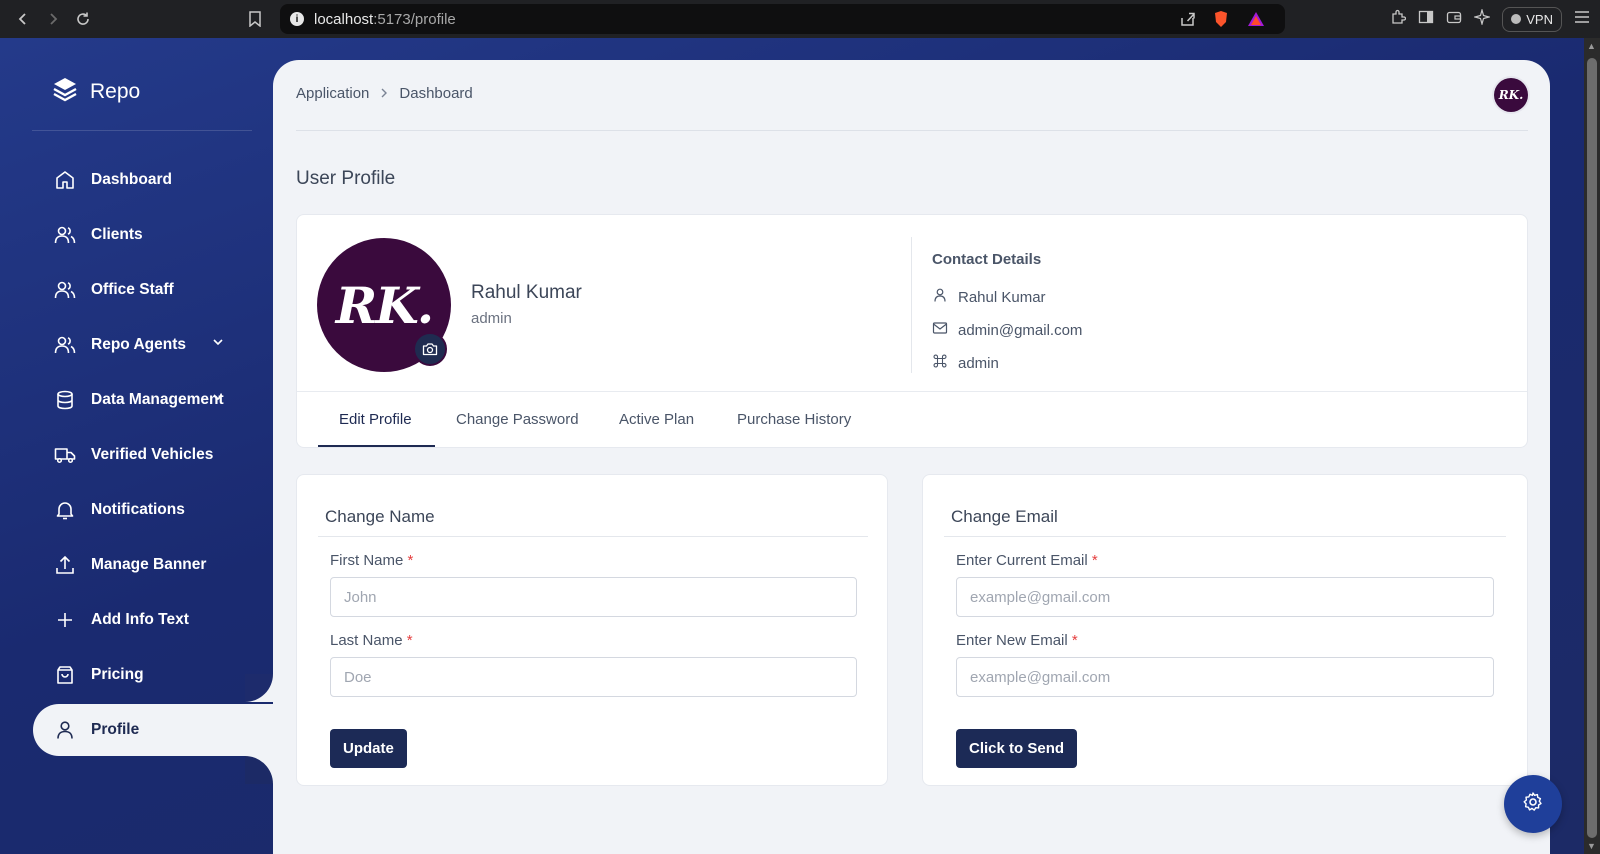 The width and height of the screenshot is (1600, 854). I want to click on tab-purchase-history: Purchase History, so click(794, 419).